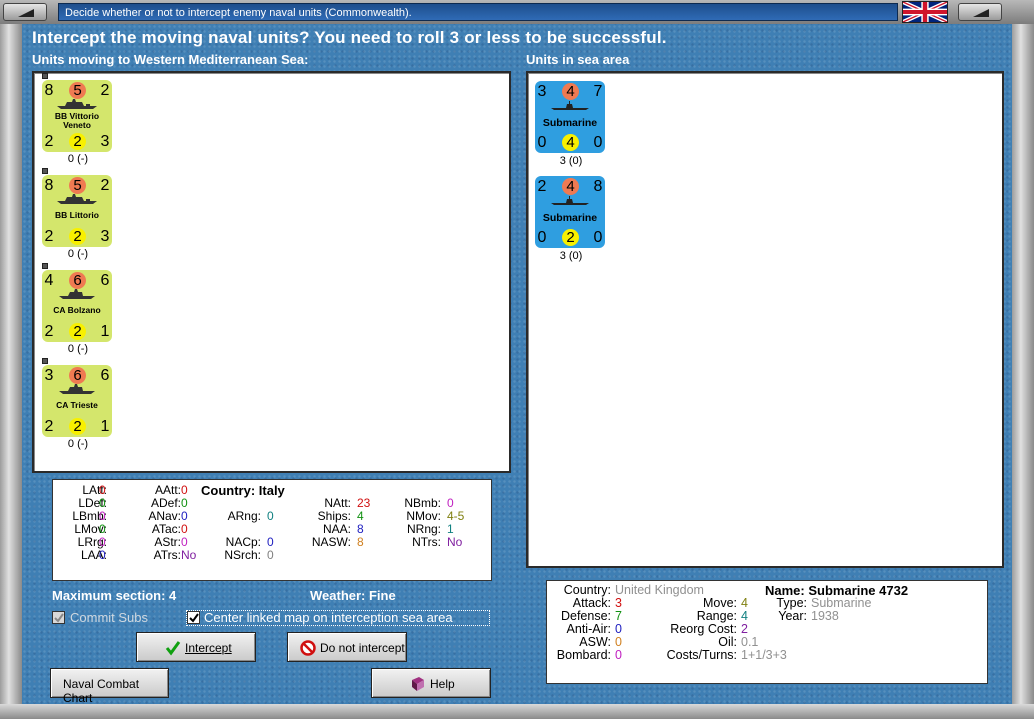 Image resolution: width=1034 pixels, height=719 pixels. What do you see at coordinates (750, 642) in the screenshot?
I see `detail-value: 0.1` at bounding box center [750, 642].